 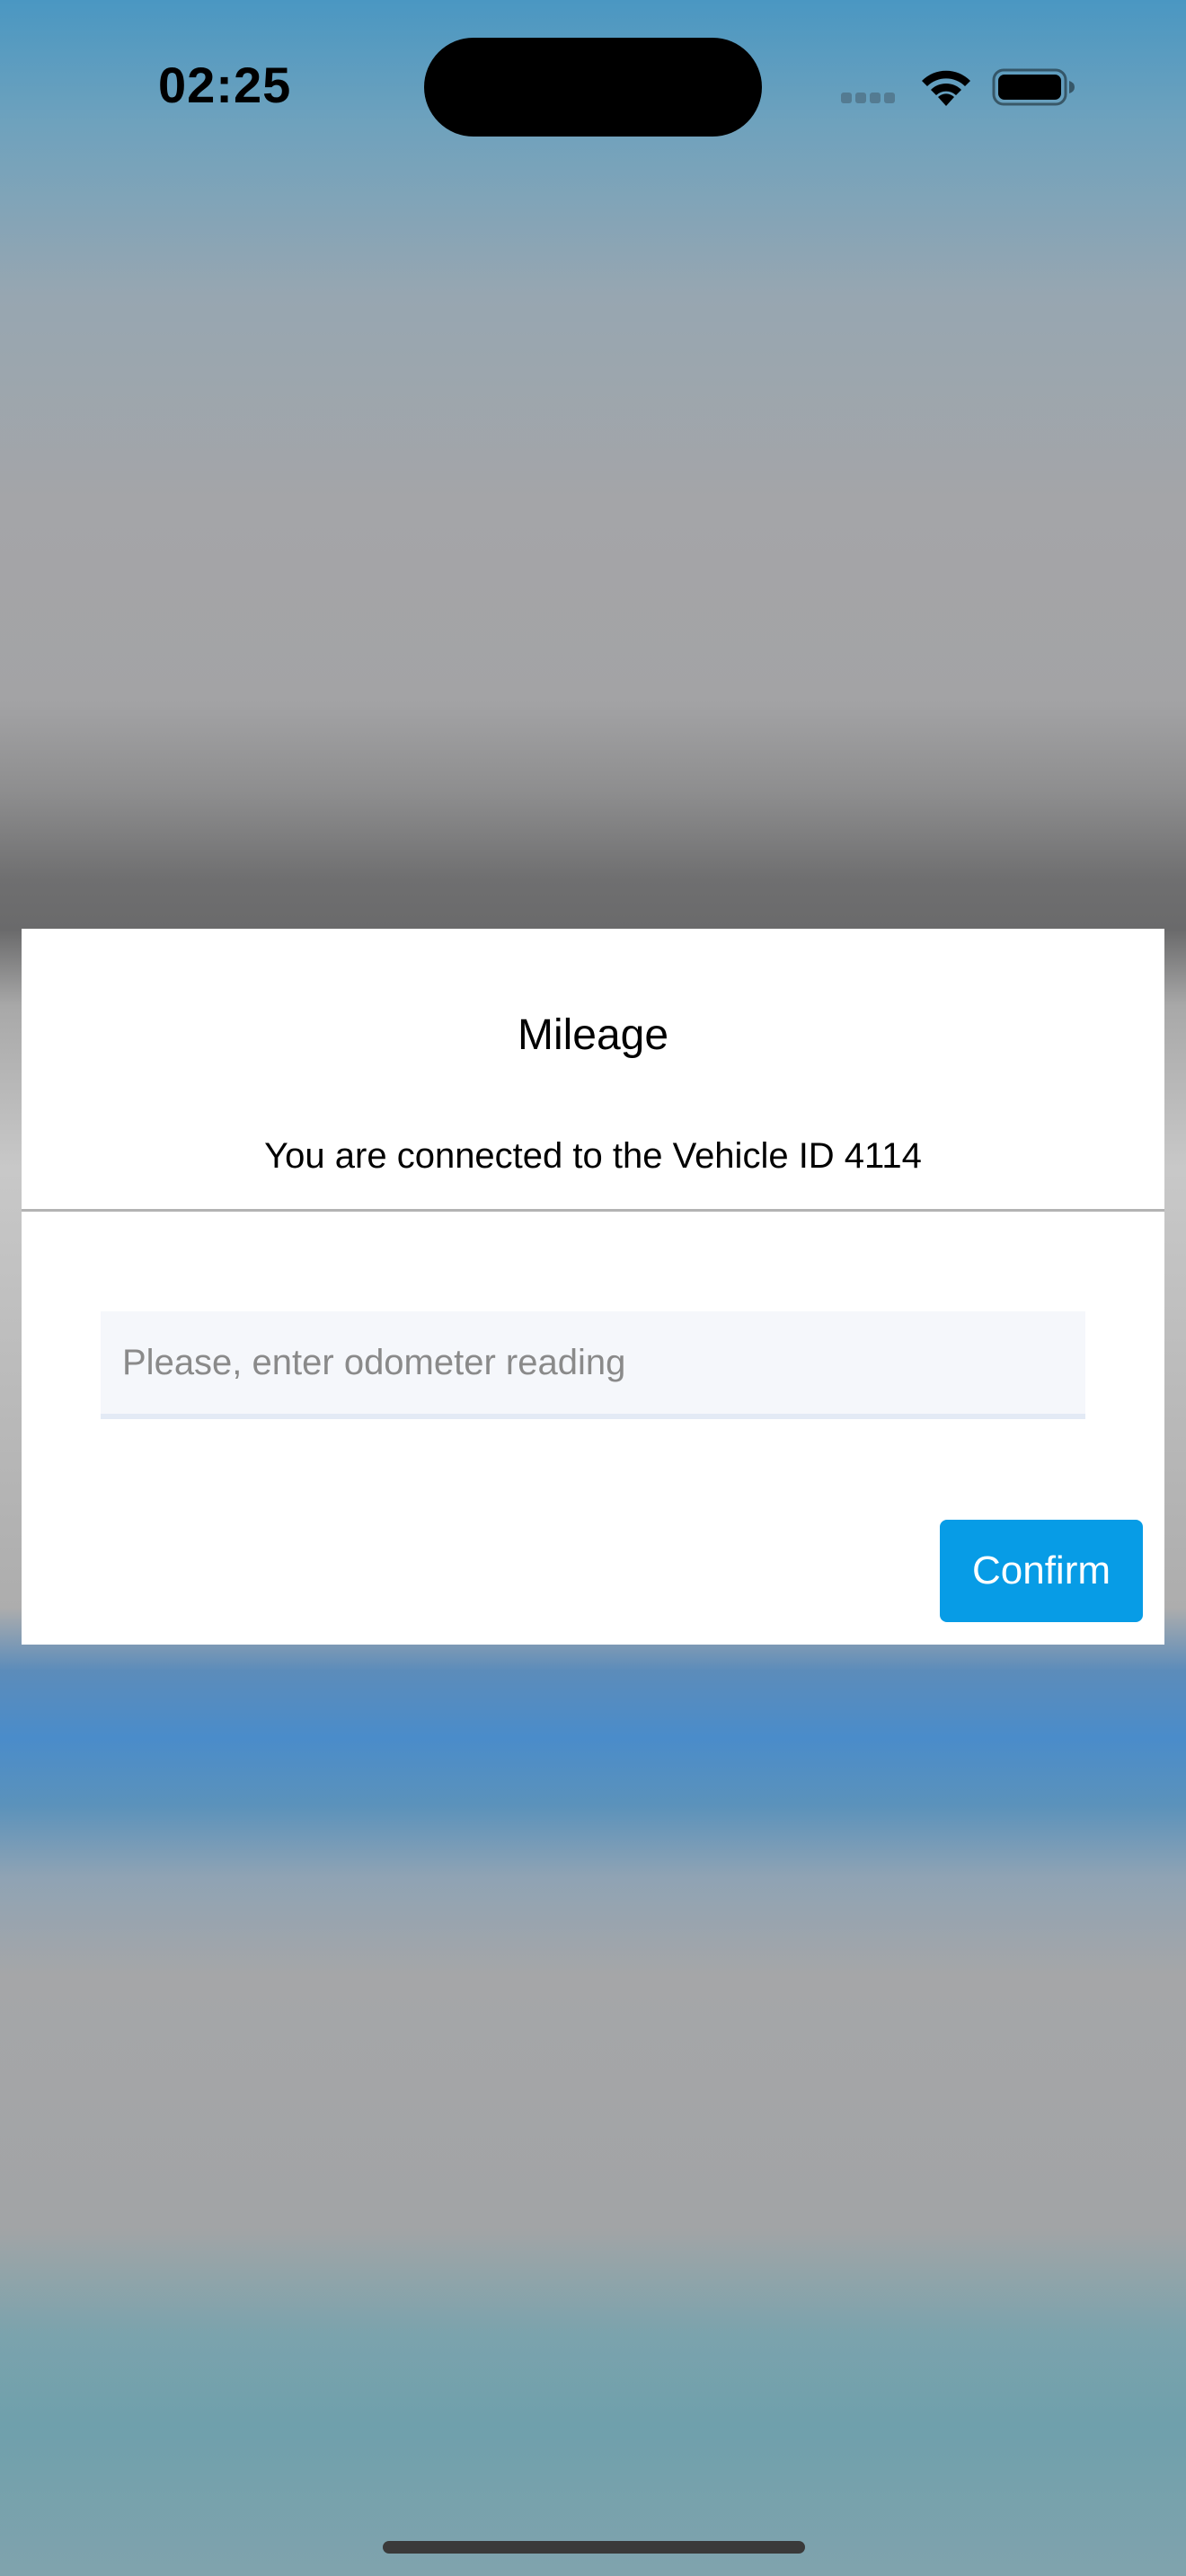 I want to click on home-indicator, so click(x=594, y=2547).